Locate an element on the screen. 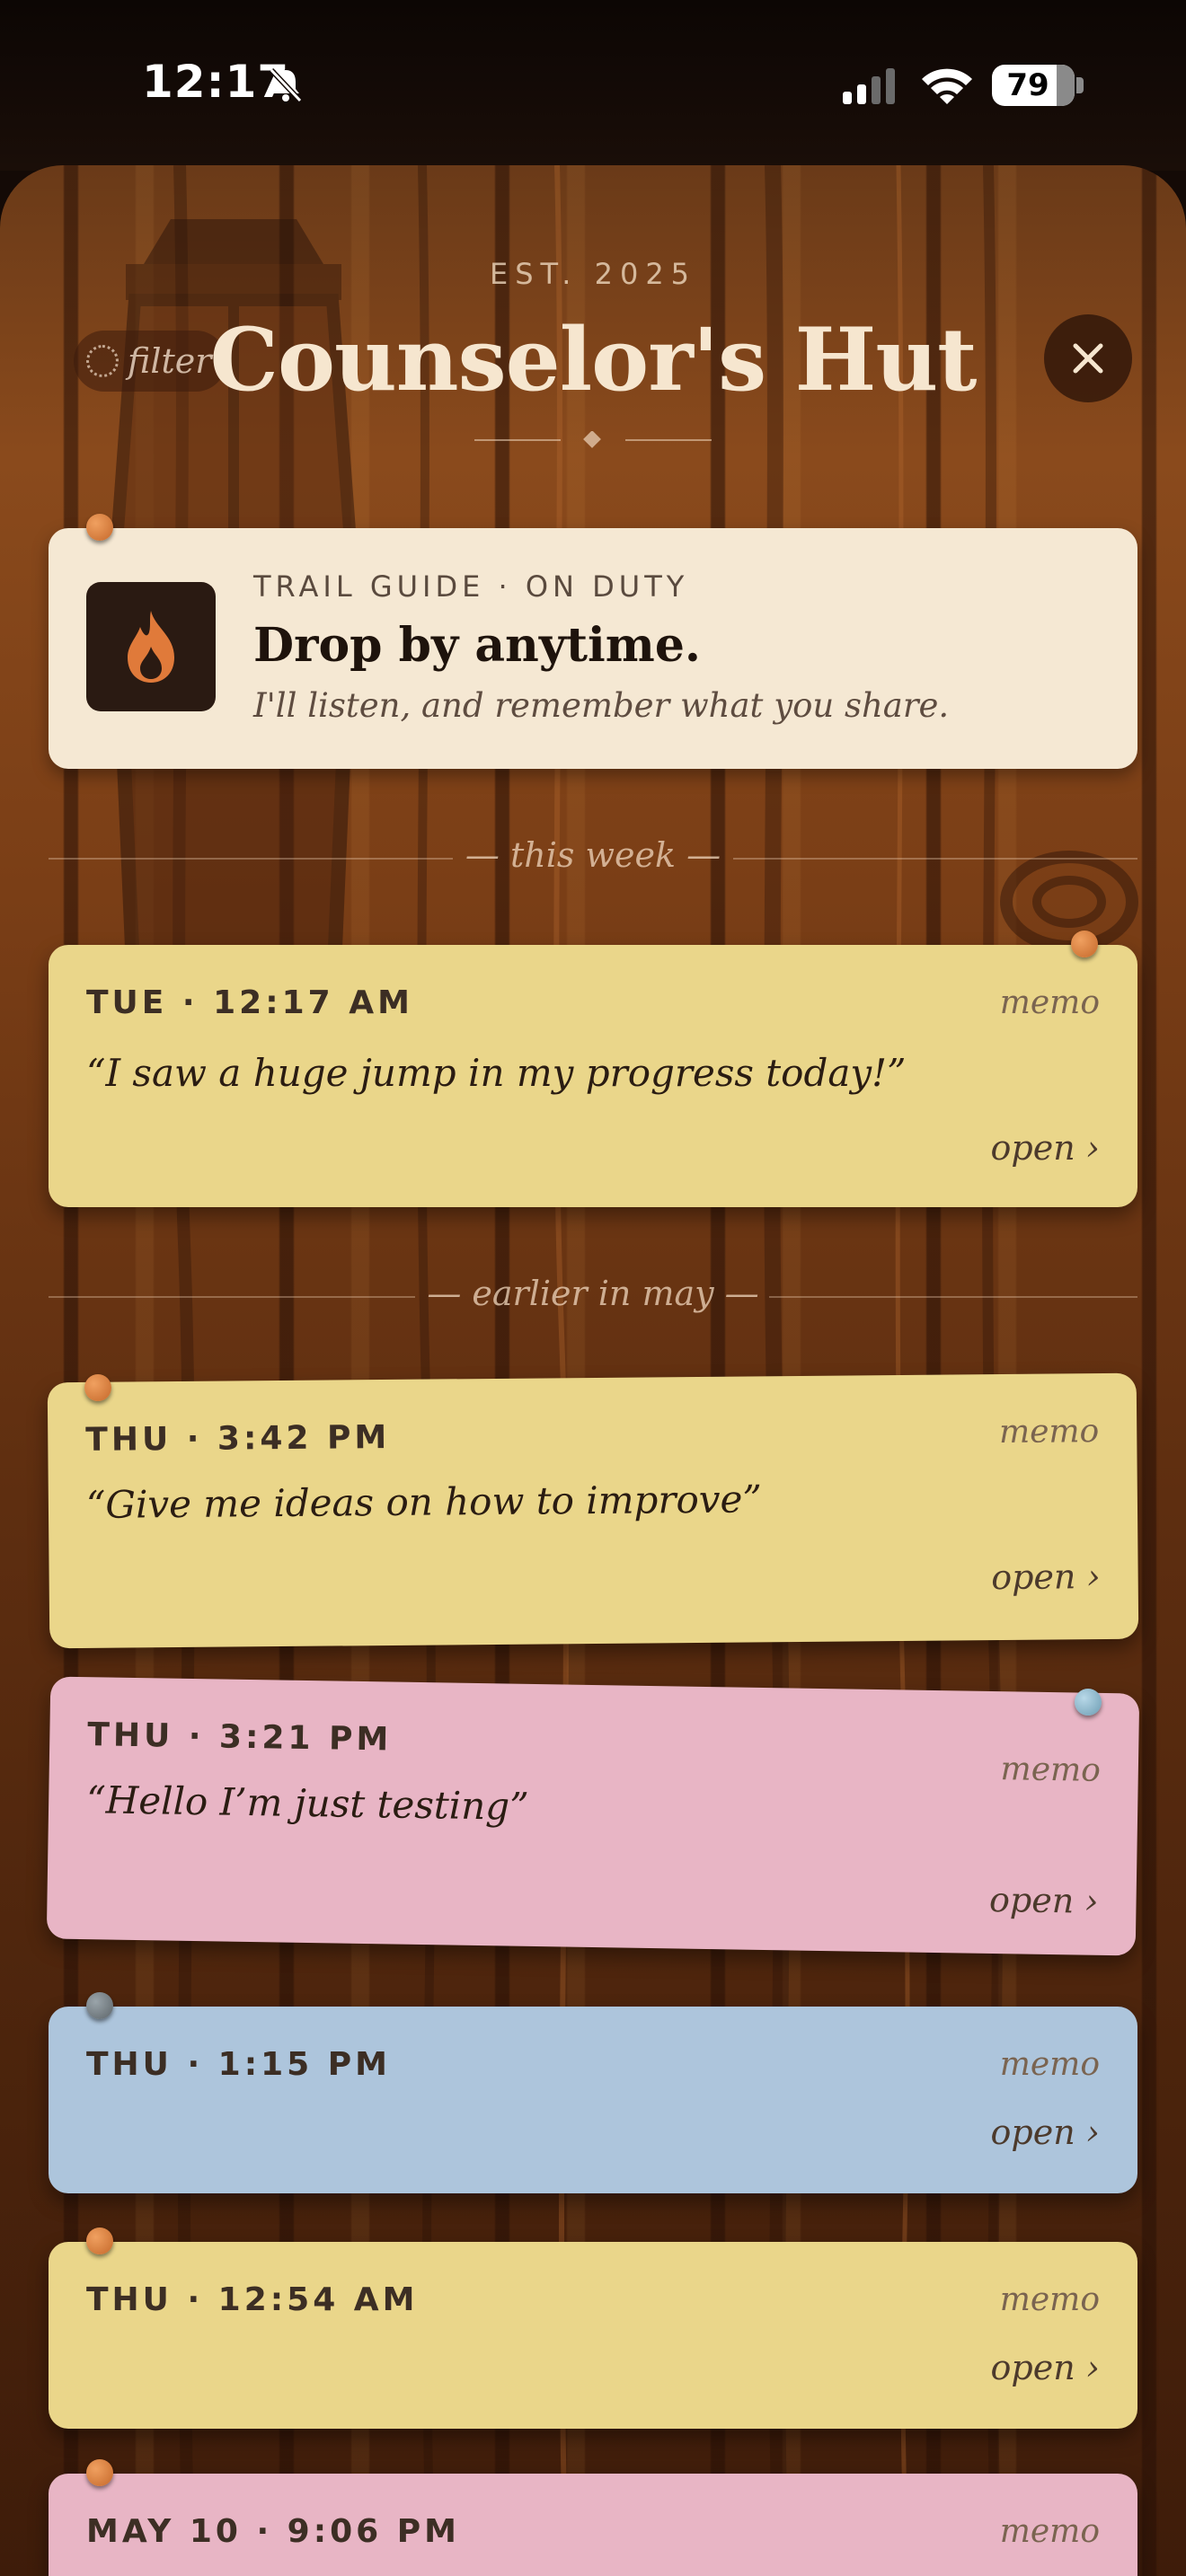  memo-card: THU · 1:15 PM memo open › is located at coordinates (593, 2100).